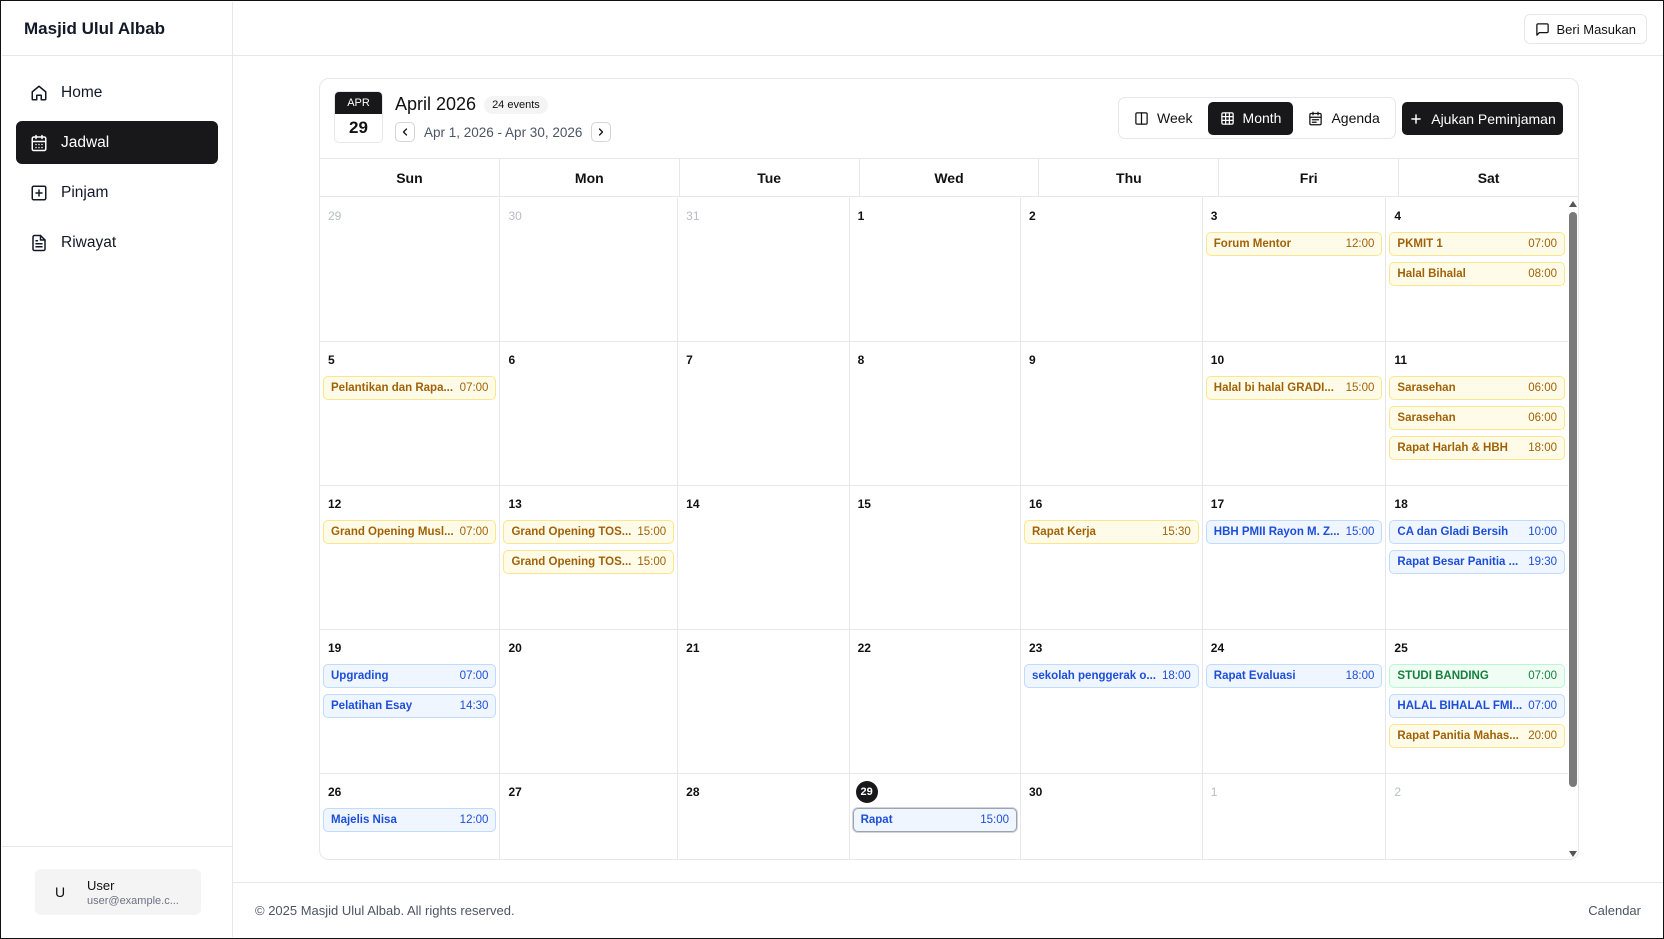 The height and width of the screenshot is (939, 1664). I want to click on event-chip: HALAL BIHALAL FMI... 07:00, so click(1477, 706).